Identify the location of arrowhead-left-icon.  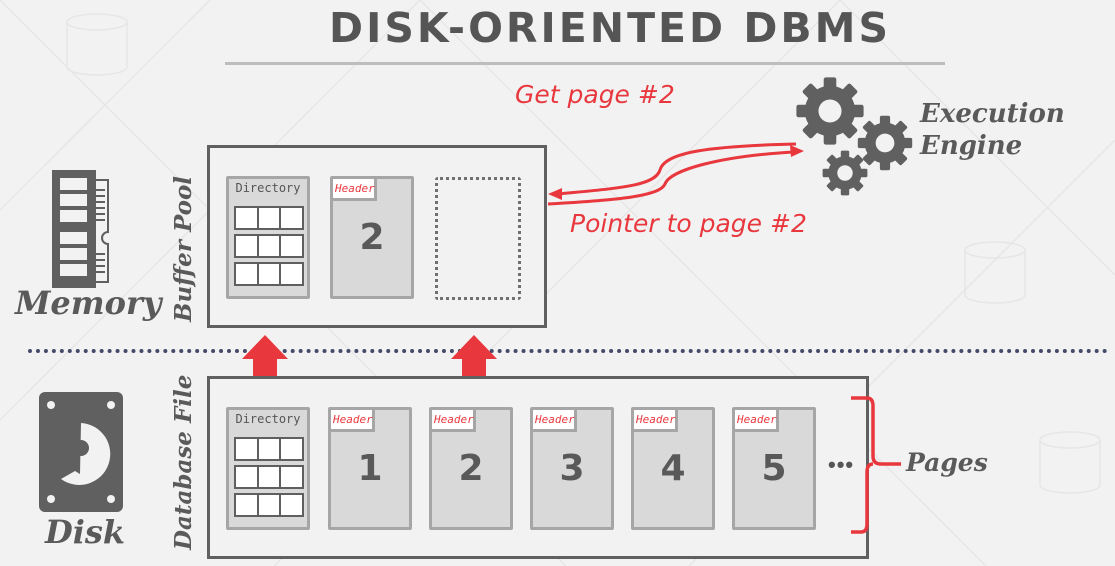
(555, 194).